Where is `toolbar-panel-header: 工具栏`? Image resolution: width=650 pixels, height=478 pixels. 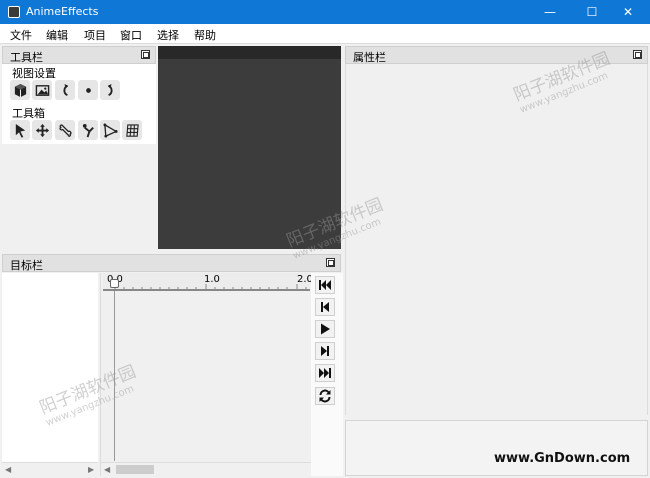 toolbar-panel-header: 工具栏 is located at coordinates (79, 55).